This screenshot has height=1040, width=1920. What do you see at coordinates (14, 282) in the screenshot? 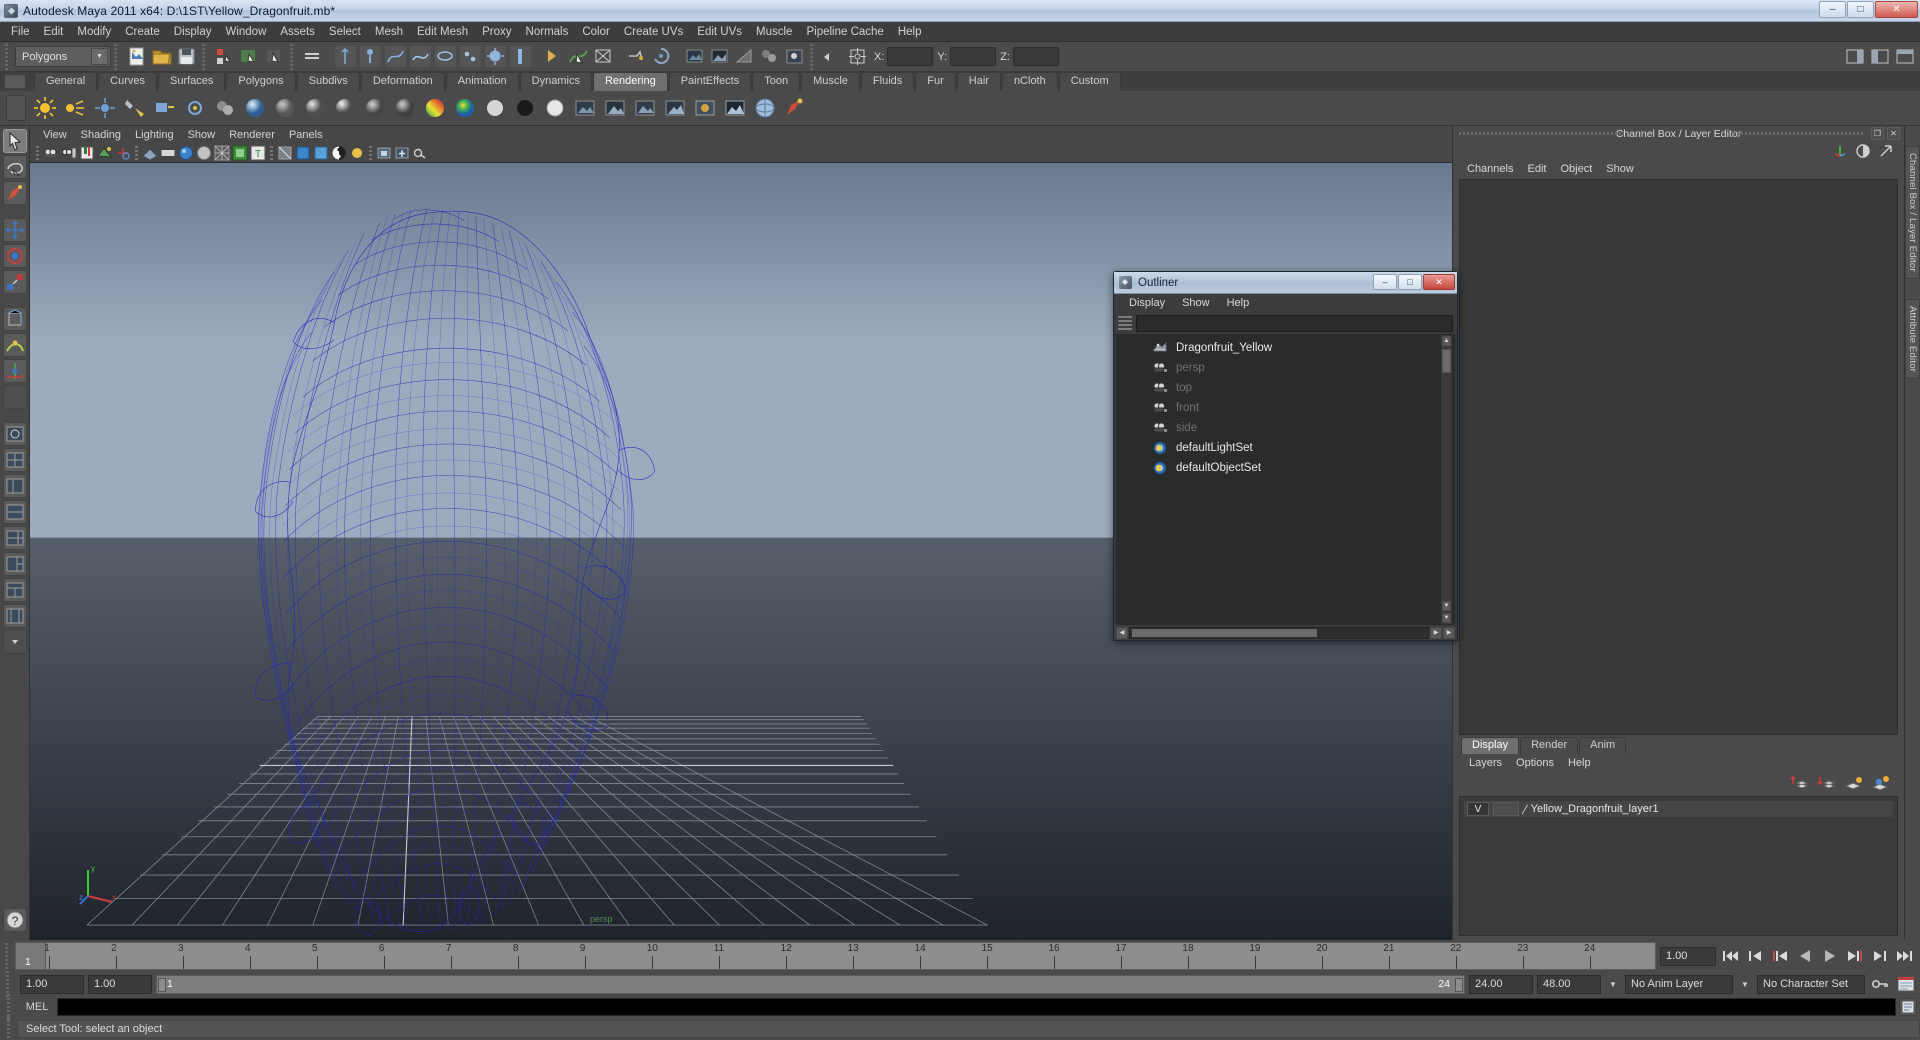
I see `scale-tool` at bounding box center [14, 282].